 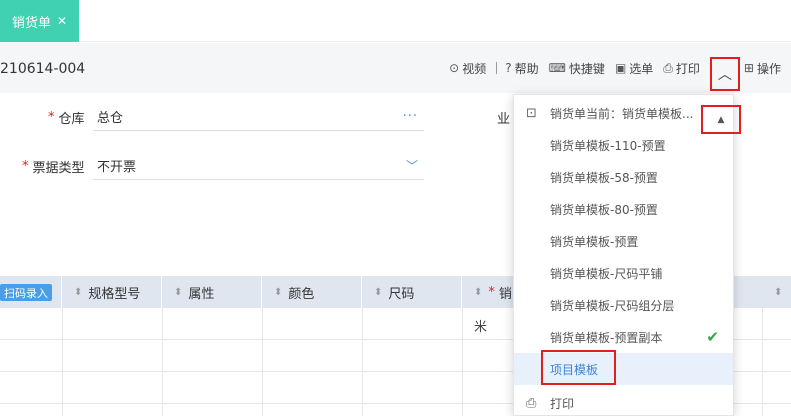 I want to click on video-label: 视频, so click(x=474, y=68).